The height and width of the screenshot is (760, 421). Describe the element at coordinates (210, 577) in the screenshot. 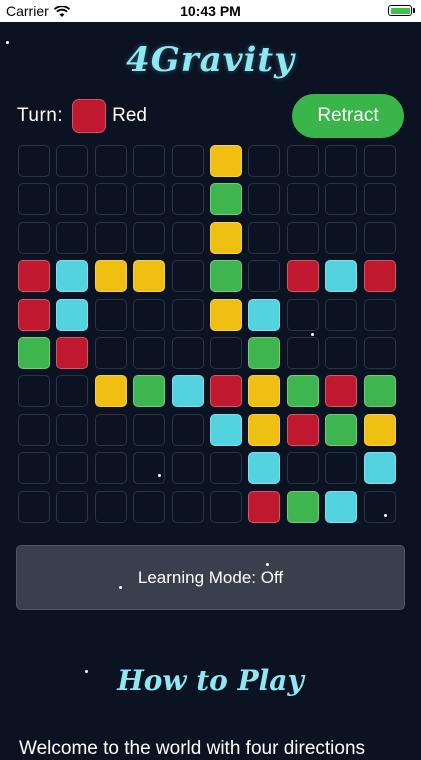

I see `learning-mode-toggle: Learning Mode: Off` at that location.